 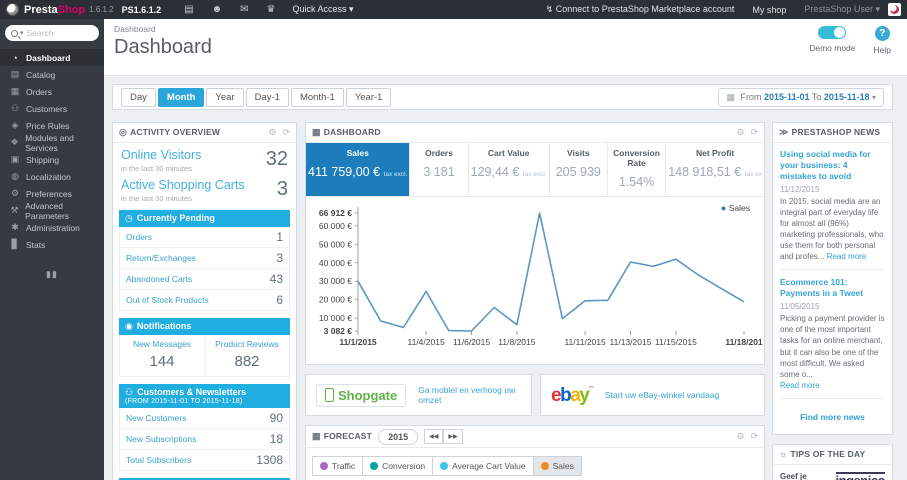 What do you see at coordinates (52, 57) in the screenshot?
I see `sidebar-item-dashboard: ◔ Dashboard` at bounding box center [52, 57].